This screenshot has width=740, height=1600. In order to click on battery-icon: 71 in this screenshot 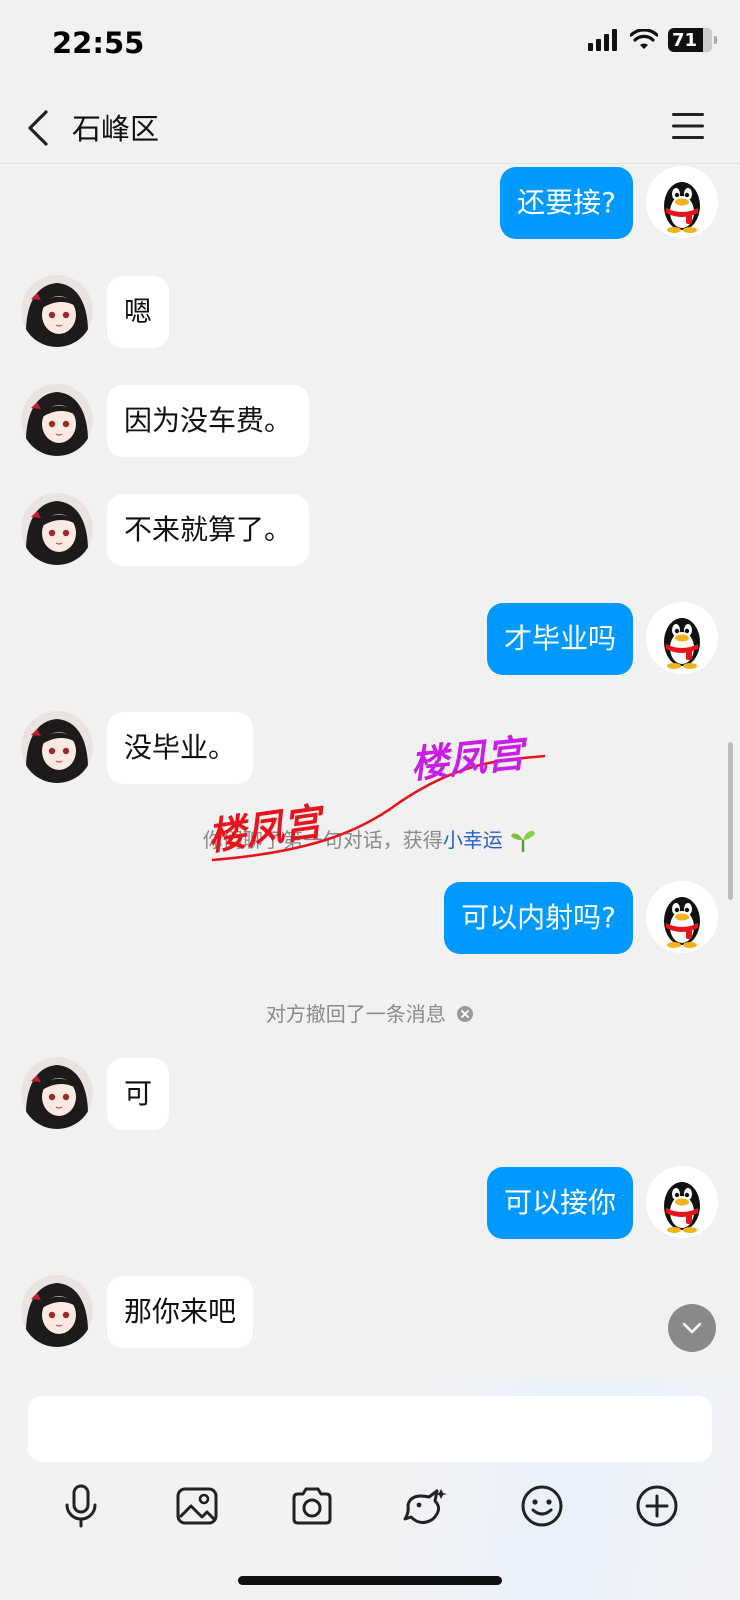, I will do `click(692, 40)`.